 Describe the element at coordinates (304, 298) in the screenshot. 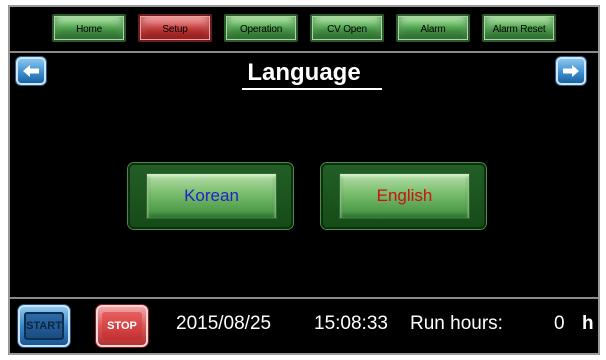

I see `bottom-divider` at that location.